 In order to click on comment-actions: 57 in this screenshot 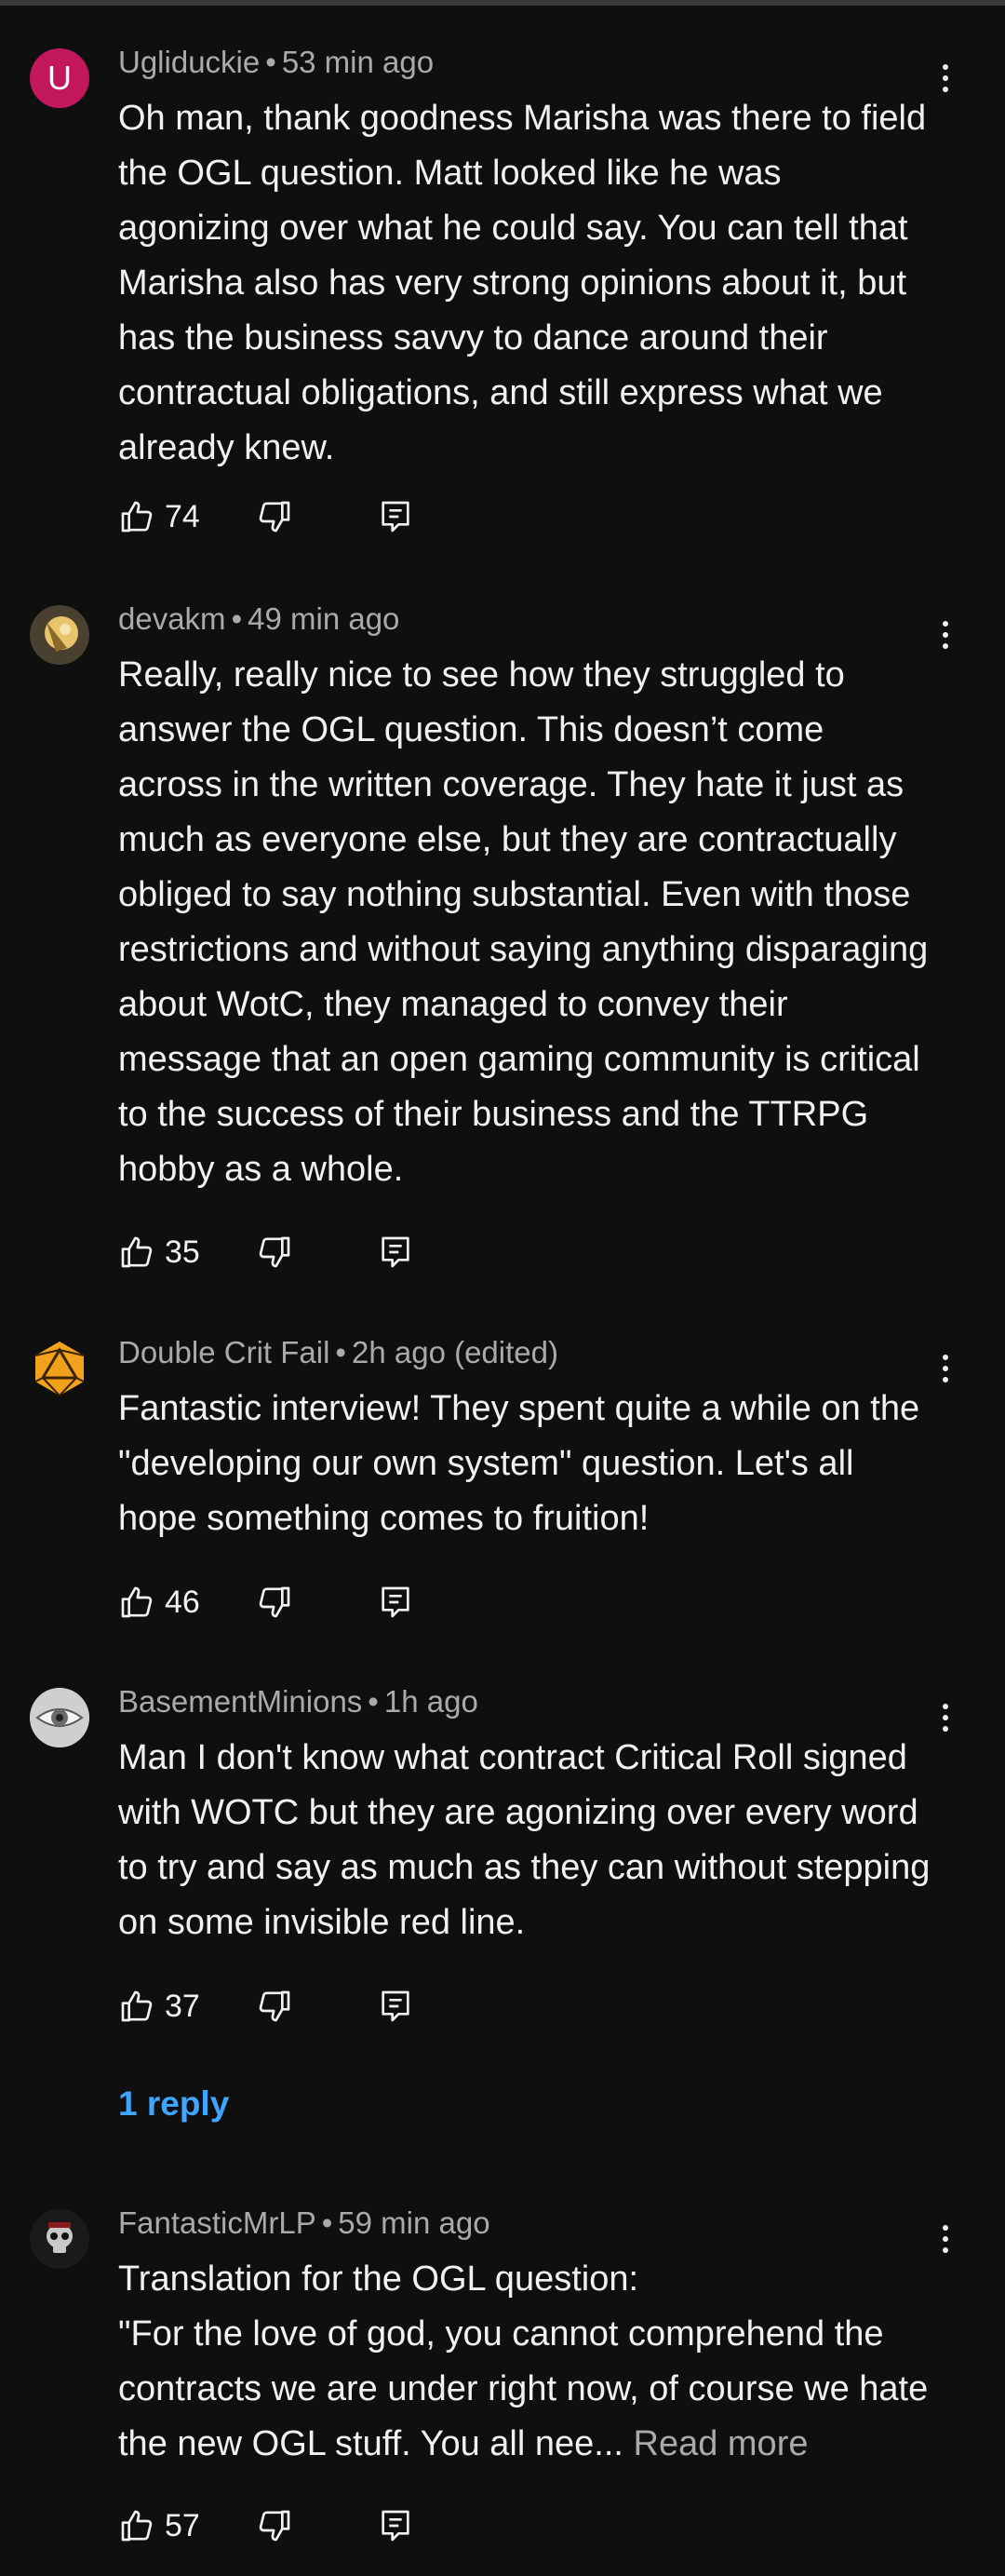, I will do `click(350, 2525)`.